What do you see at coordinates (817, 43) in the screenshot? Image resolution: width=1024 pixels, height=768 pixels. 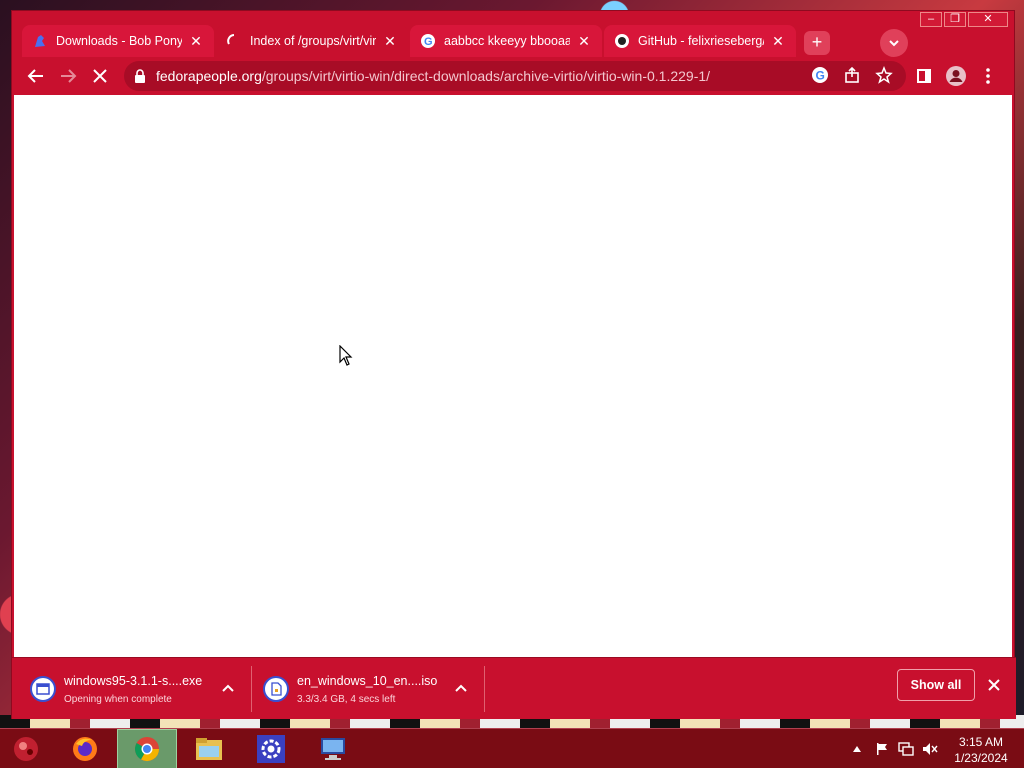 I see `new-tab-button: +` at bounding box center [817, 43].